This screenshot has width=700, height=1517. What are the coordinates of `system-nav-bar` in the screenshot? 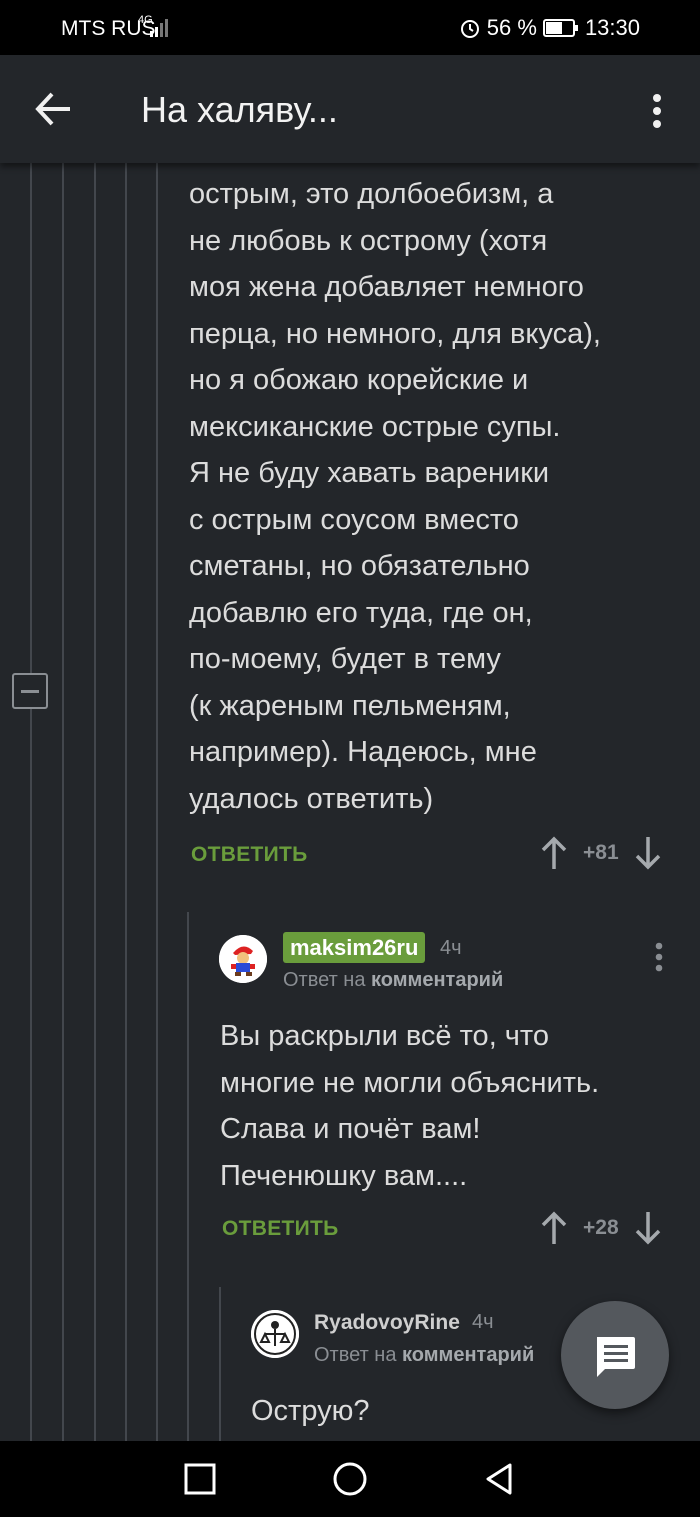 It's located at (350, 1479).